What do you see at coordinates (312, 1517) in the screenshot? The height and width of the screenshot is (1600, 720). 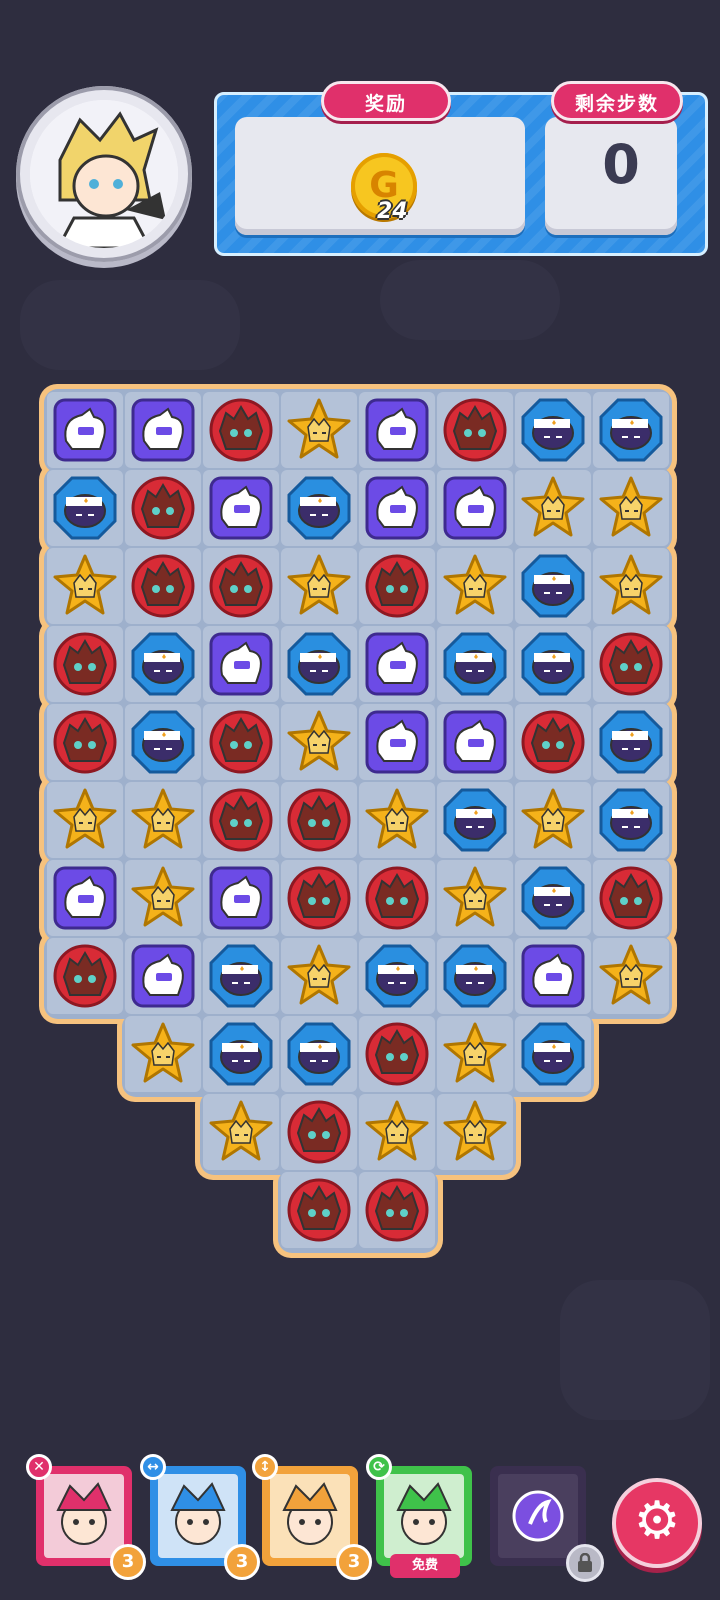 I see `skill-swap-vertical-button: ↕ 3` at bounding box center [312, 1517].